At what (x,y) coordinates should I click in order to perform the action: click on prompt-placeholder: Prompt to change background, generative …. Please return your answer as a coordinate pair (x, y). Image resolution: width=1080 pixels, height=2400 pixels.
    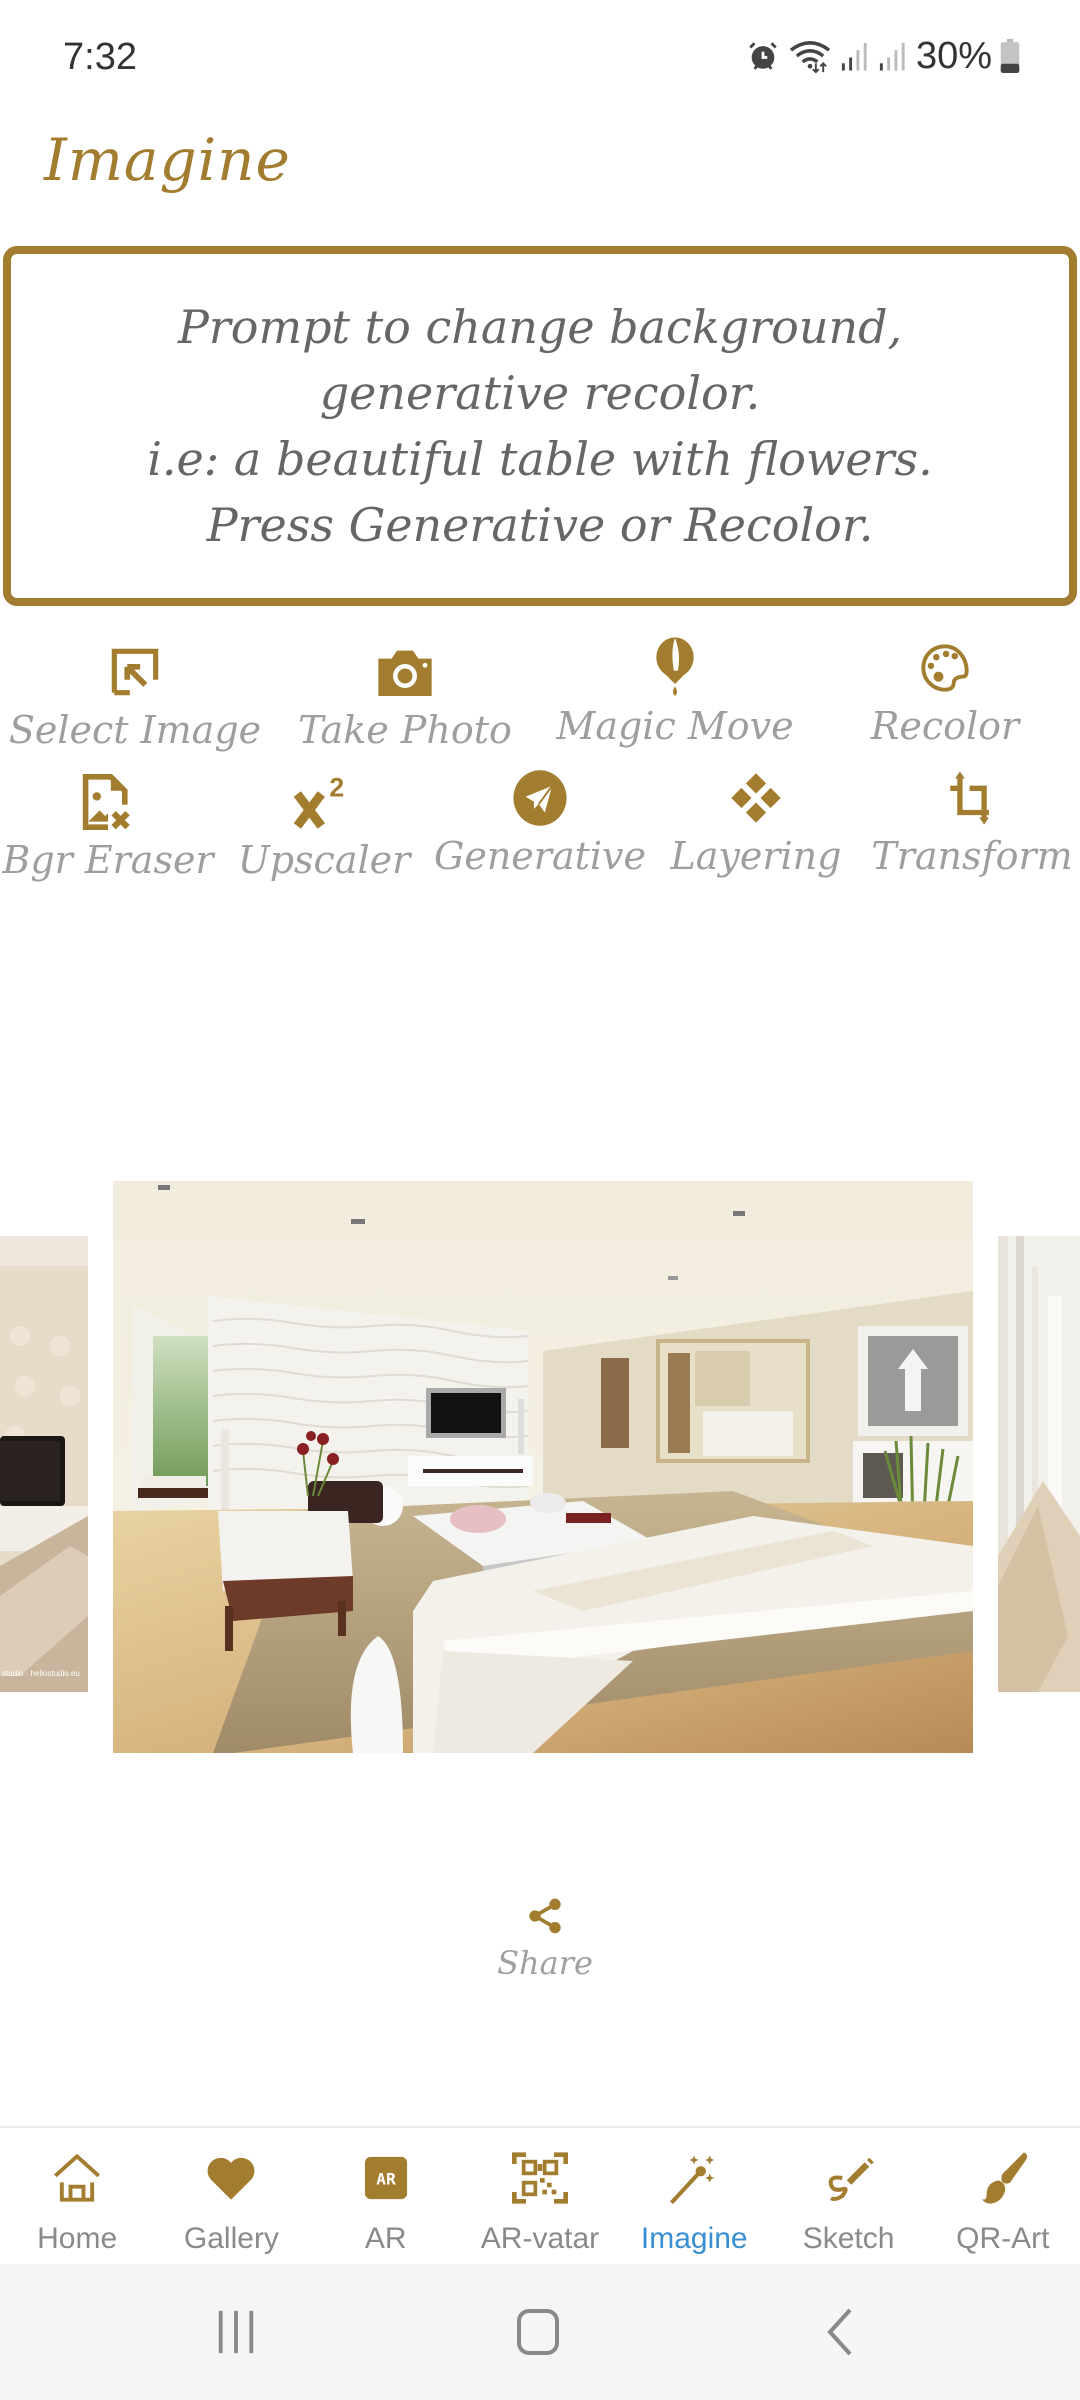
    Looking at the image, I should click on (540, 426).